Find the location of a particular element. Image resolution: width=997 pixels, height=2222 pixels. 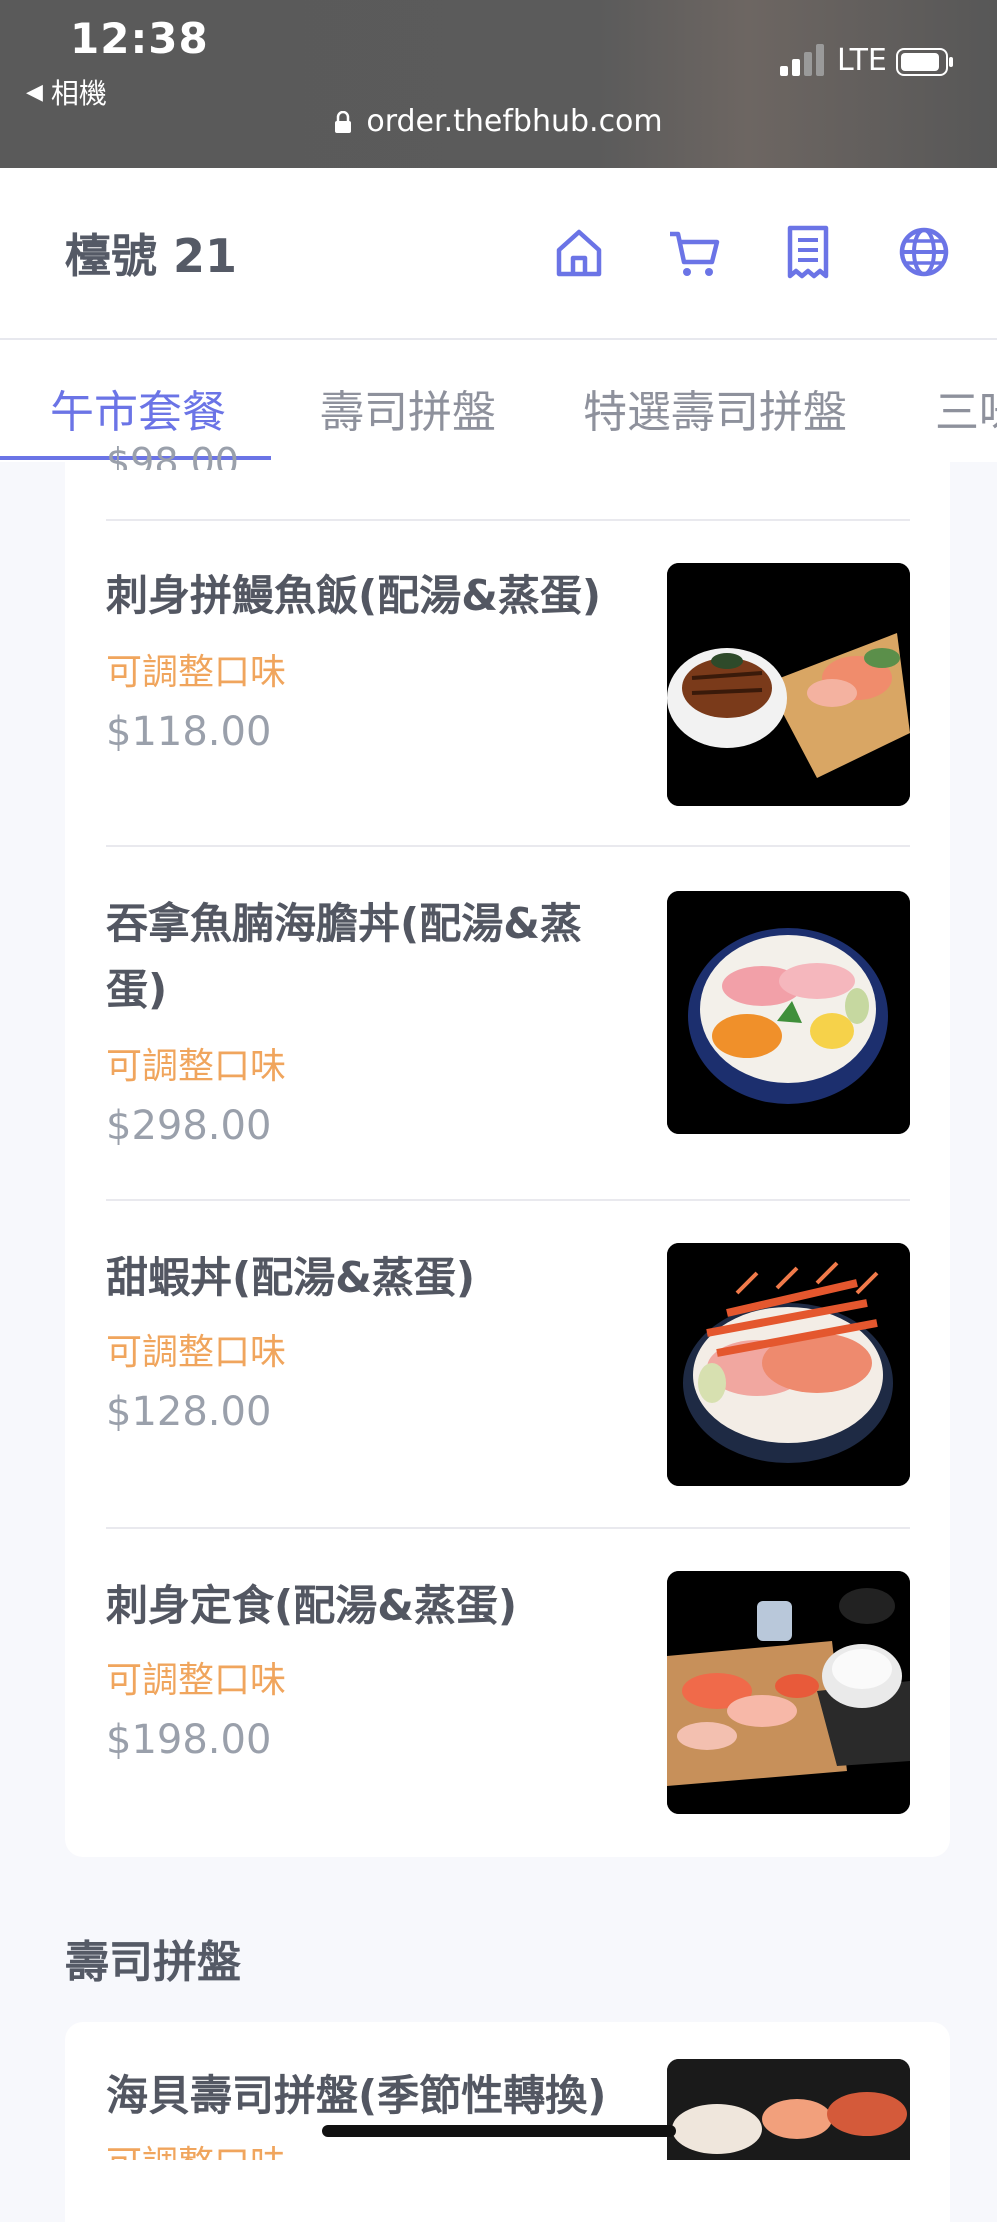

app-header: 檯號 21 is located at coordinates (498, 254).